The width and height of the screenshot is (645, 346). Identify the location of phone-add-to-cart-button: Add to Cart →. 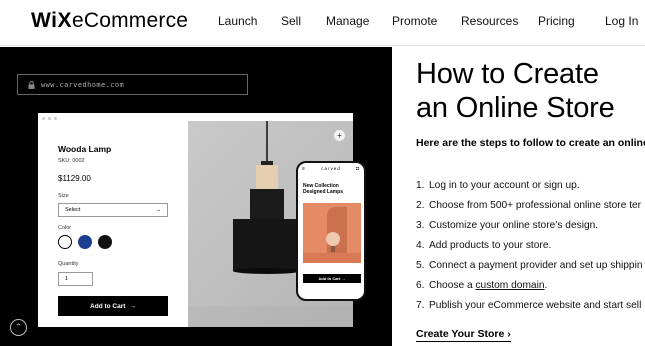
(332, 278).